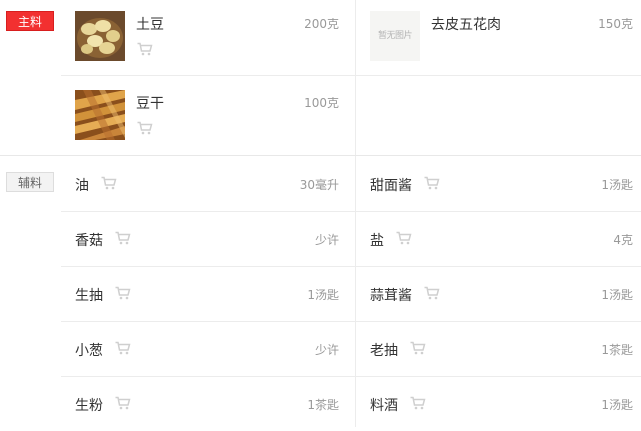 The image size is (641, 431). What do you see at coordinates (208, 403) in the screenshot?
I see `list-item: 生粉 1茶匙` at bounding box center [208, 403].